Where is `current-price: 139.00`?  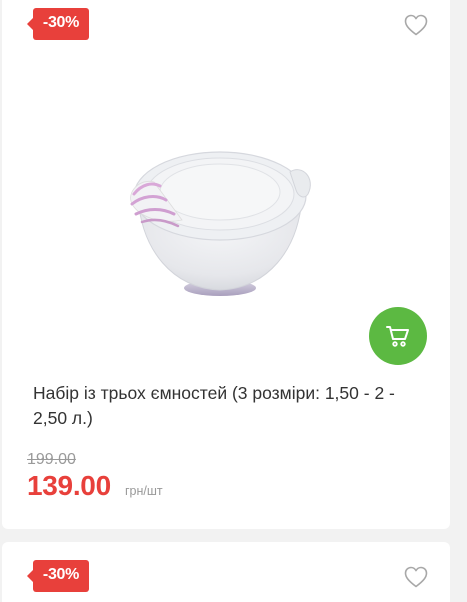
current-price: 139.00 is located at coordinates (69, 485).